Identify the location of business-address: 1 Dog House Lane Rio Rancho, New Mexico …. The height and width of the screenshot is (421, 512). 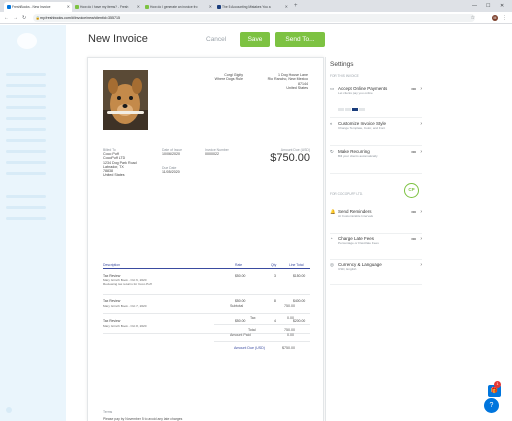
(280, 81).